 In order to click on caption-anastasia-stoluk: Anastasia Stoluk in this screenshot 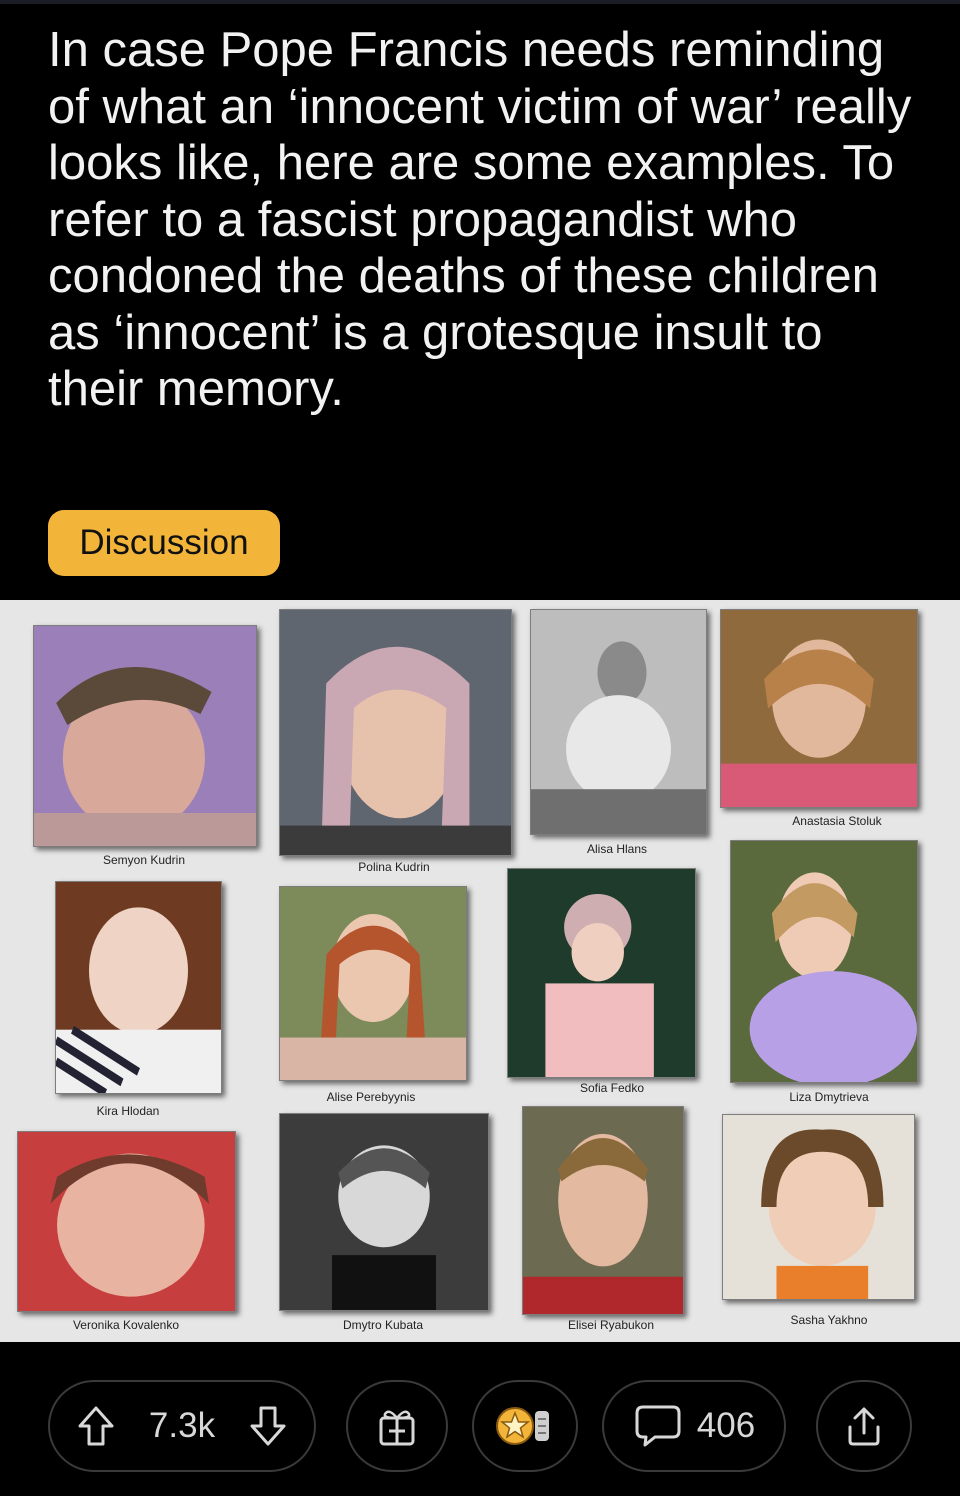, I will do `click(837, 821)`.